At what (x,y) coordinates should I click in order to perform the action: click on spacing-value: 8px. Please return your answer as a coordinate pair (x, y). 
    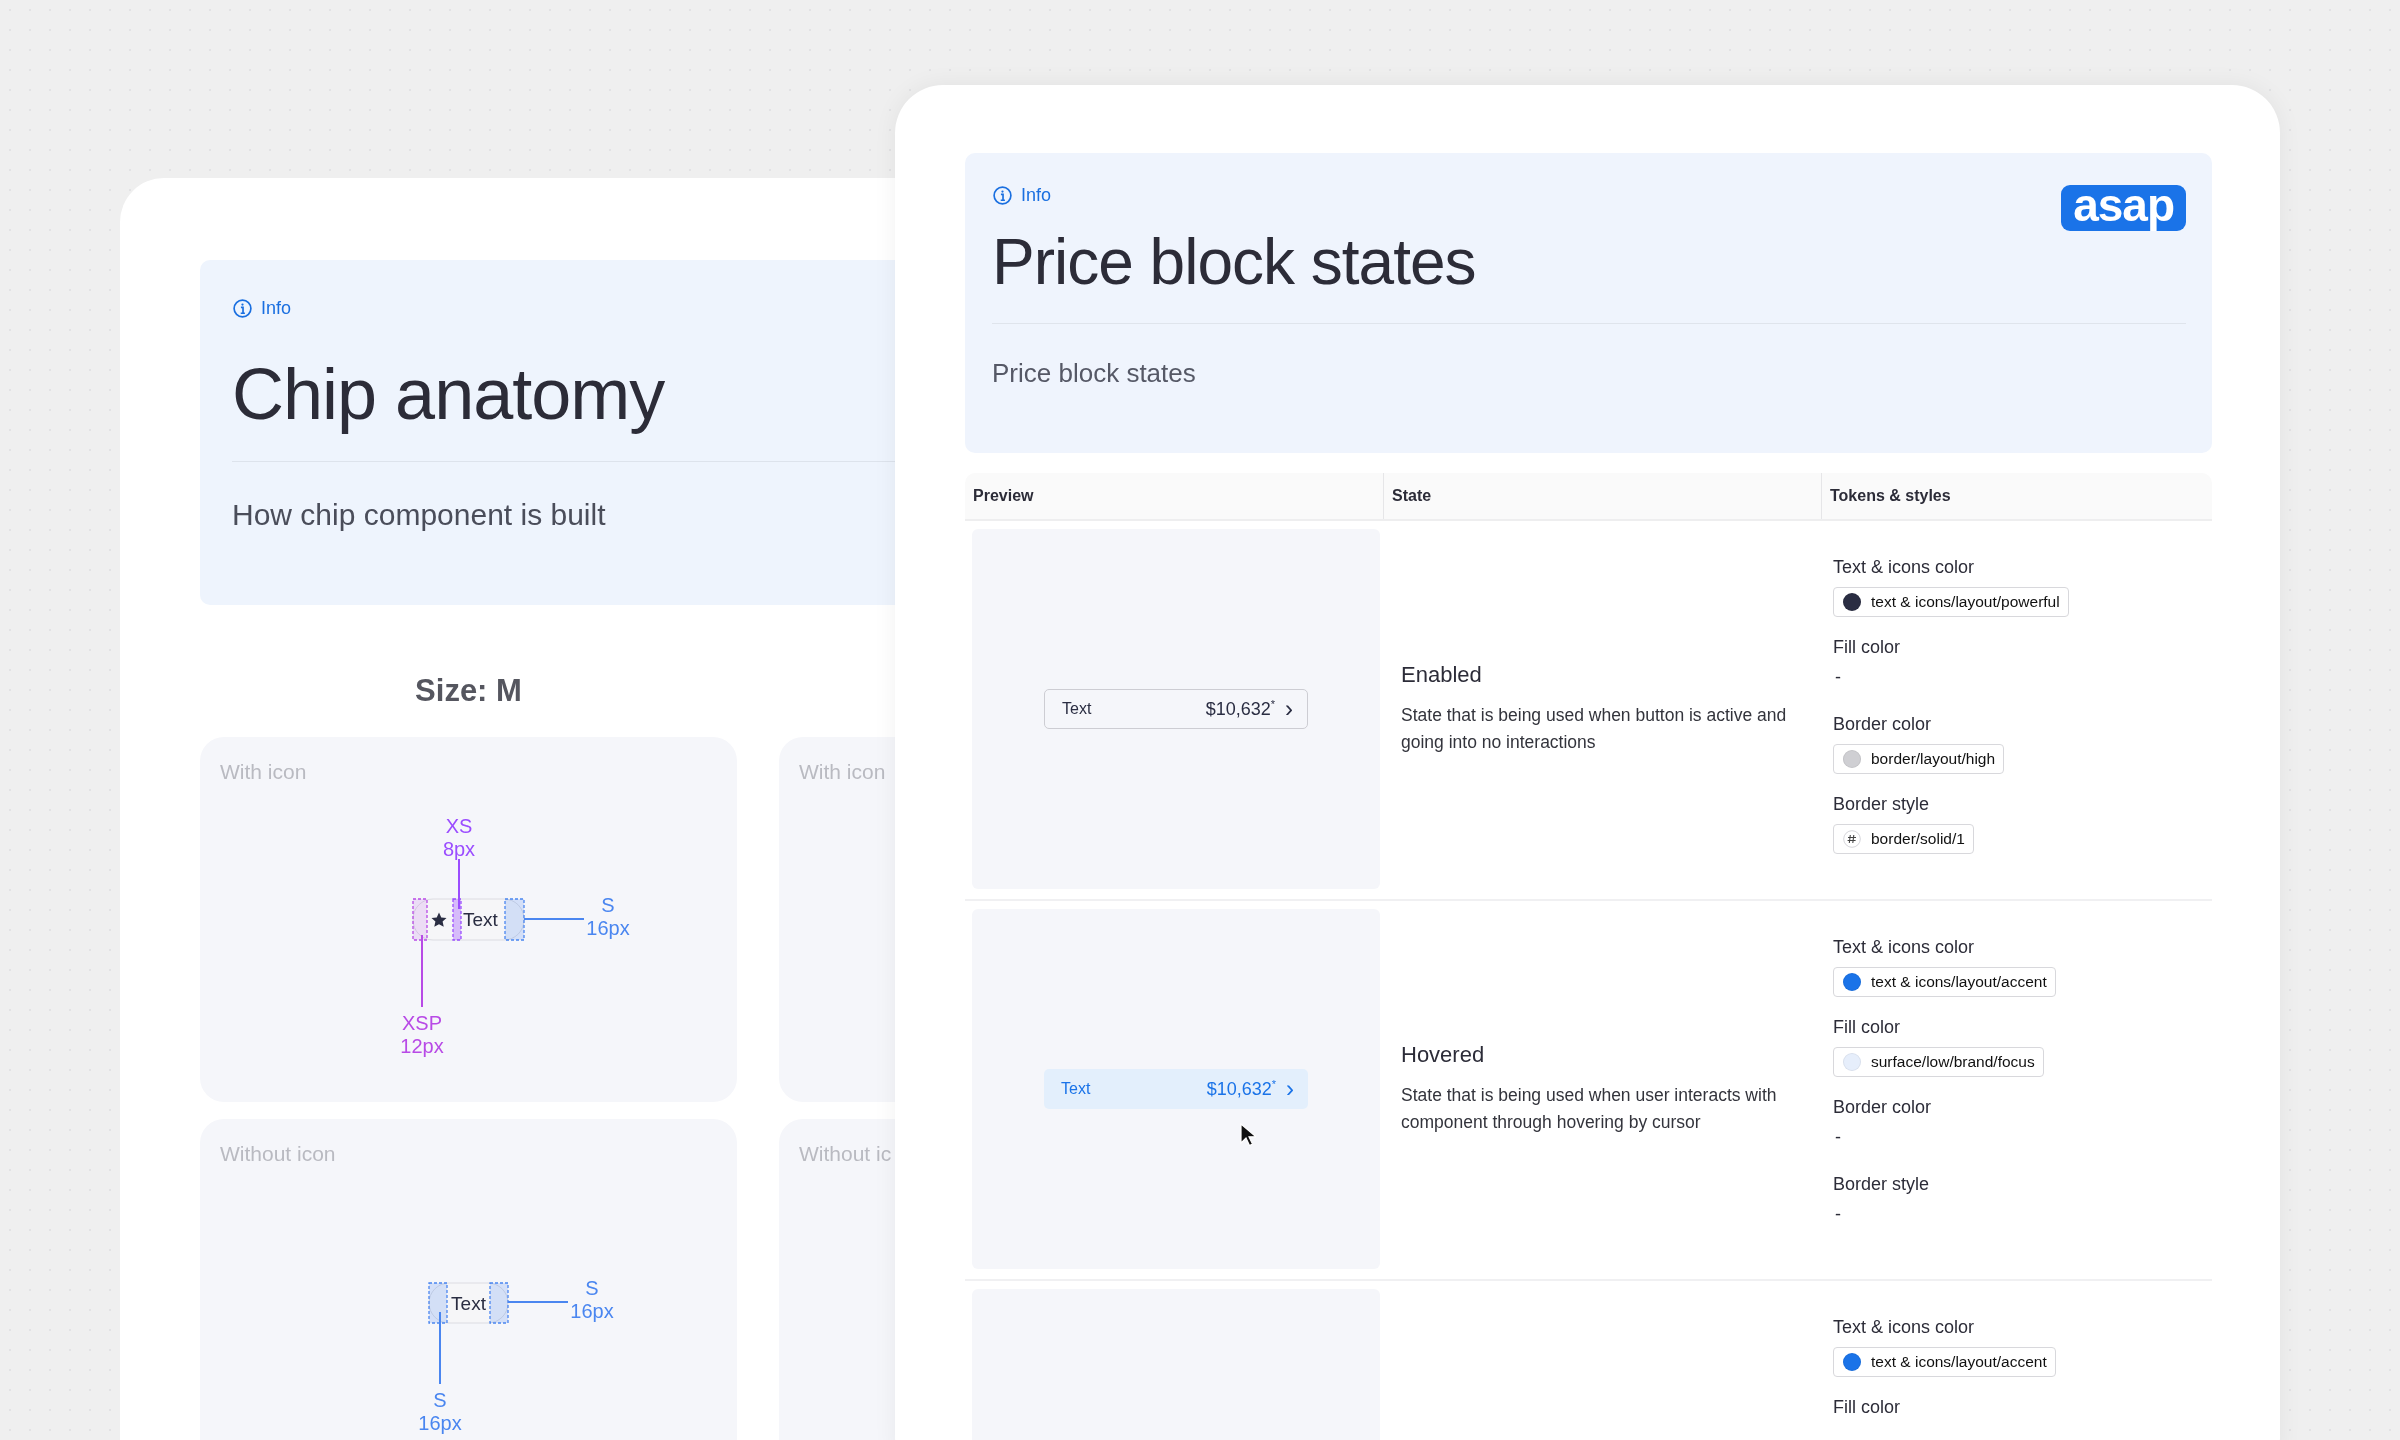
    Looking at the image, I should click on (459, 849).